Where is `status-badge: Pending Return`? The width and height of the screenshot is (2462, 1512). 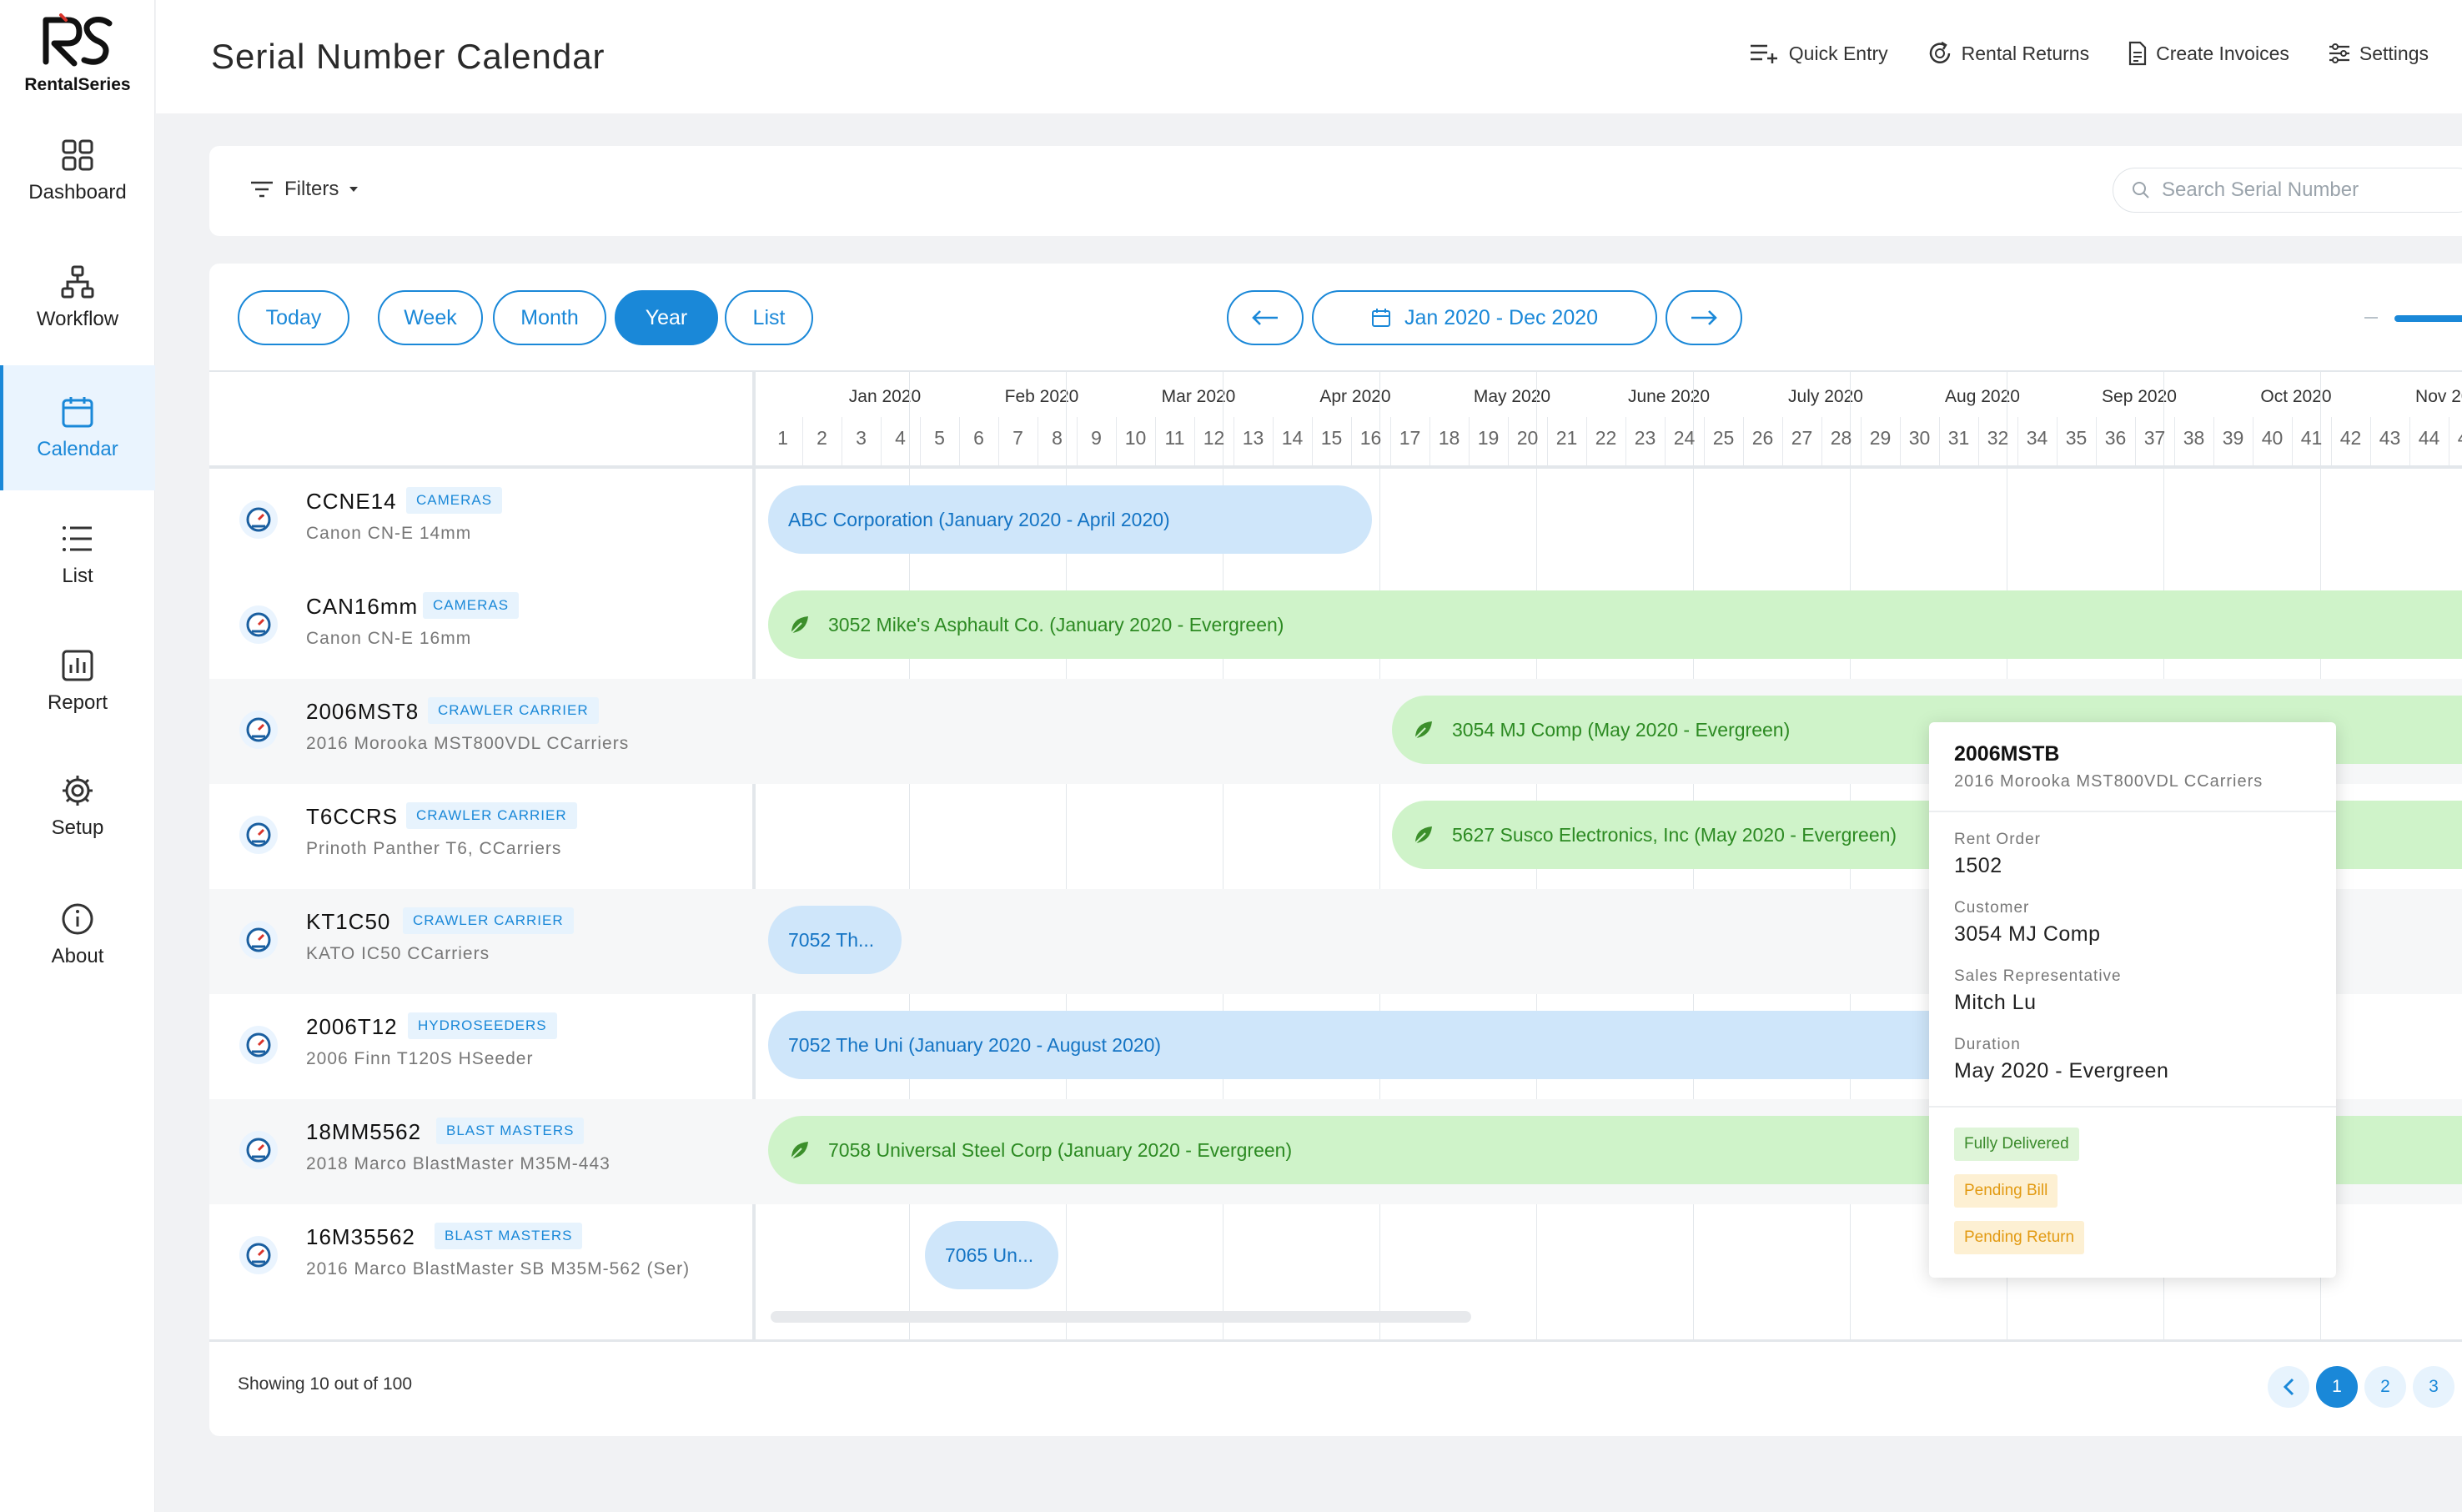
status-badge: Pending Return is located at coordinates (2019, 1237).